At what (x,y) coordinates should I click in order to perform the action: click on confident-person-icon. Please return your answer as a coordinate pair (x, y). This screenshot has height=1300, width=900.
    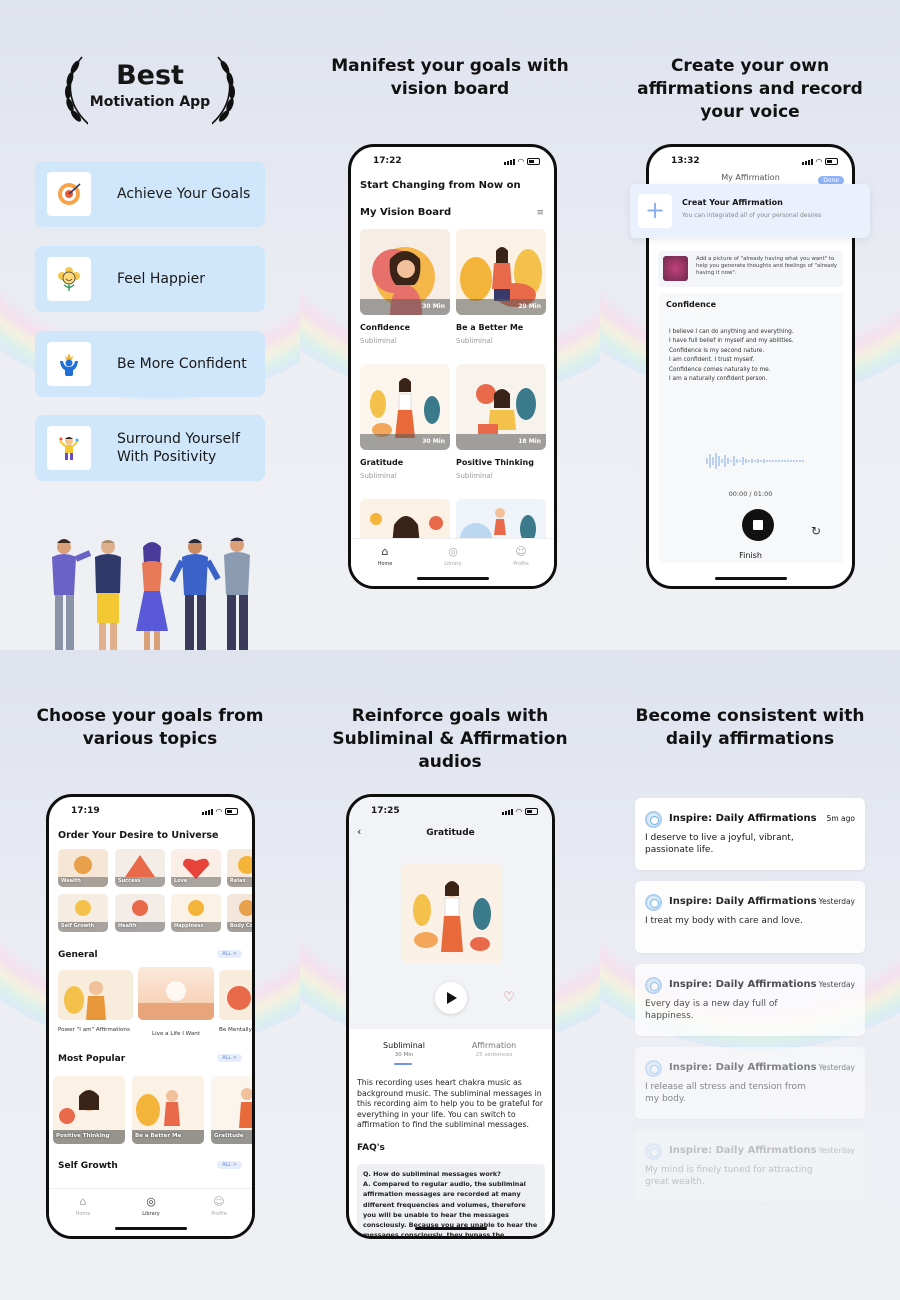
    Looking at the image, I should click on (69, 364).